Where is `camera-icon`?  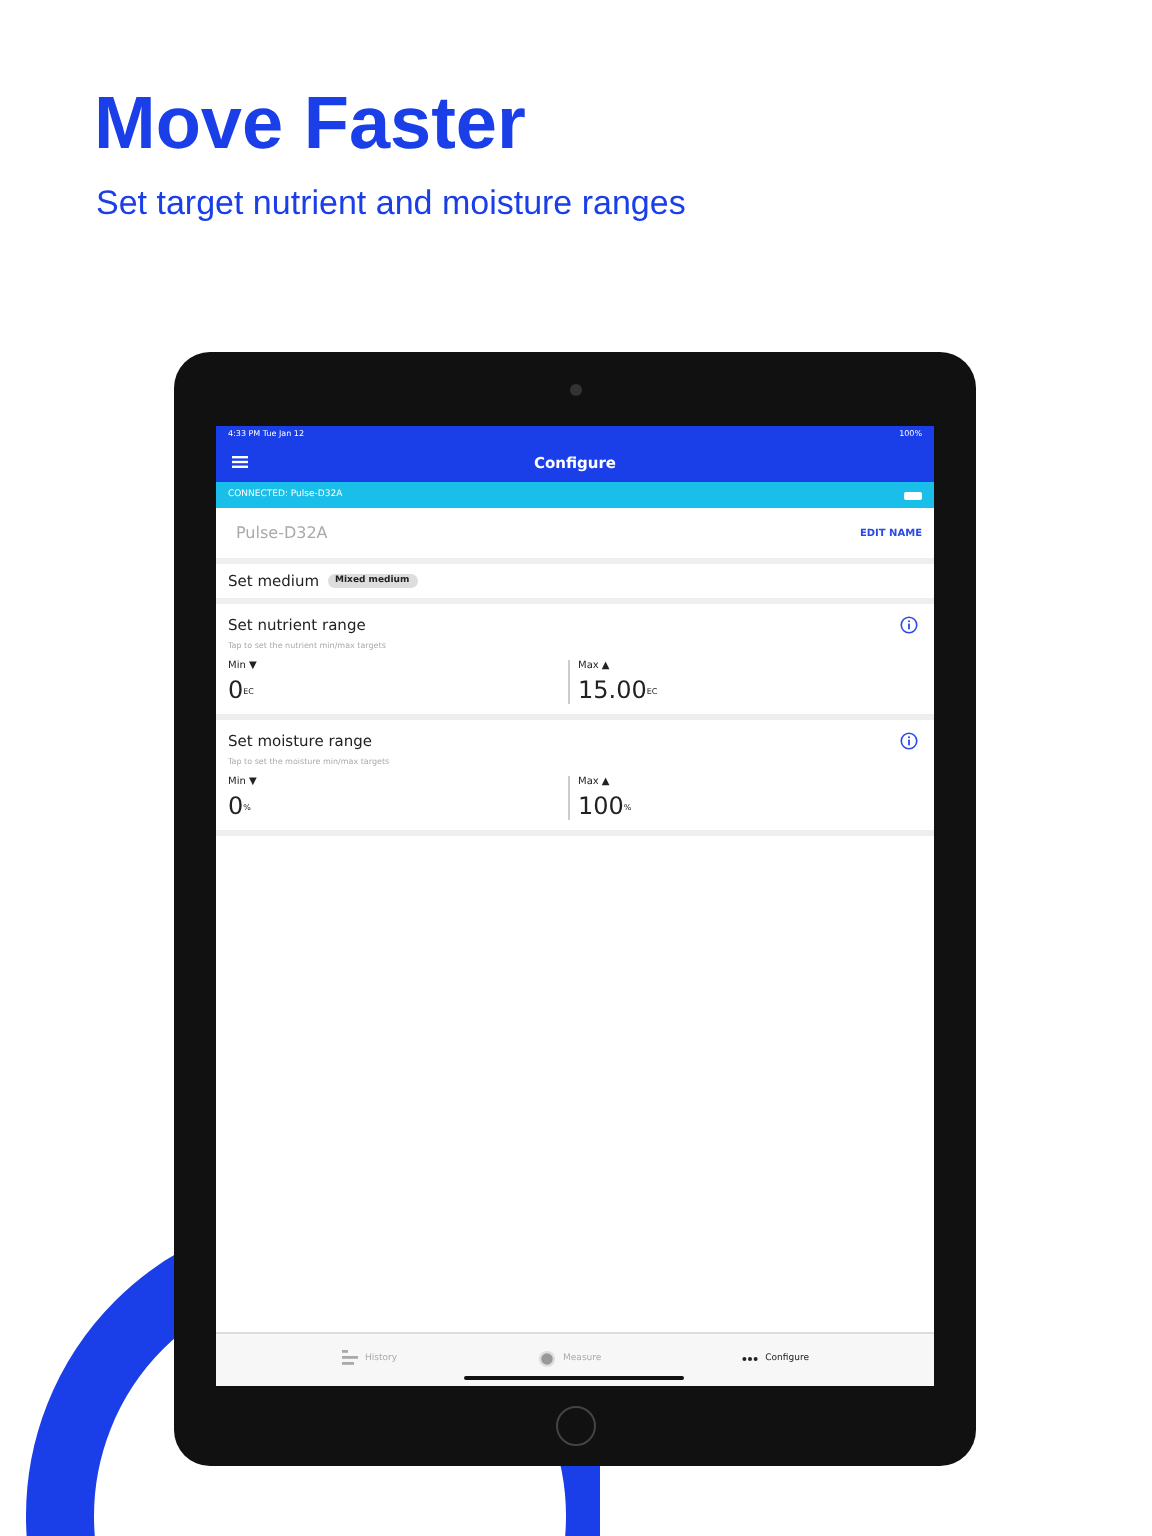
camera-icon is located at coordinates (575, 390).